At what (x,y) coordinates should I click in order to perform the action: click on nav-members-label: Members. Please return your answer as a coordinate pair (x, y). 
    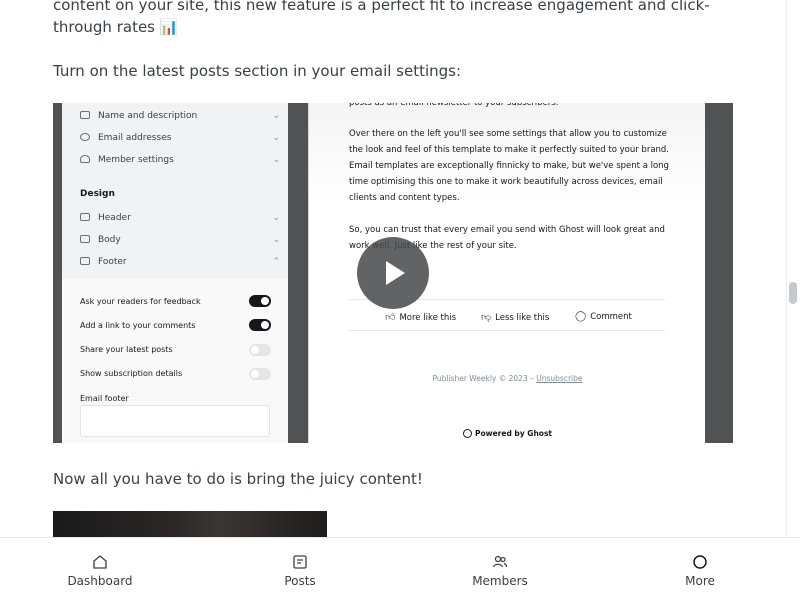
    Looking at the image, I should click on (500, 581).